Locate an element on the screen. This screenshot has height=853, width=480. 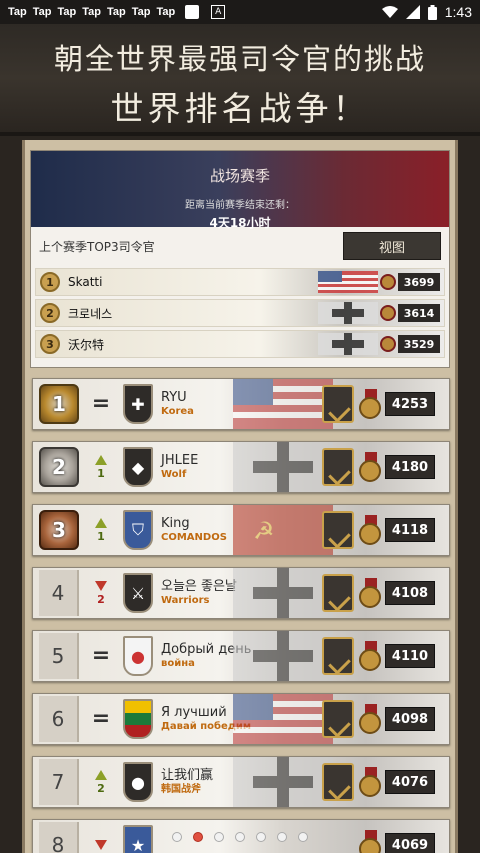
top3-row: 3 沃尔特 3529 is located at coordinates (240, 344).